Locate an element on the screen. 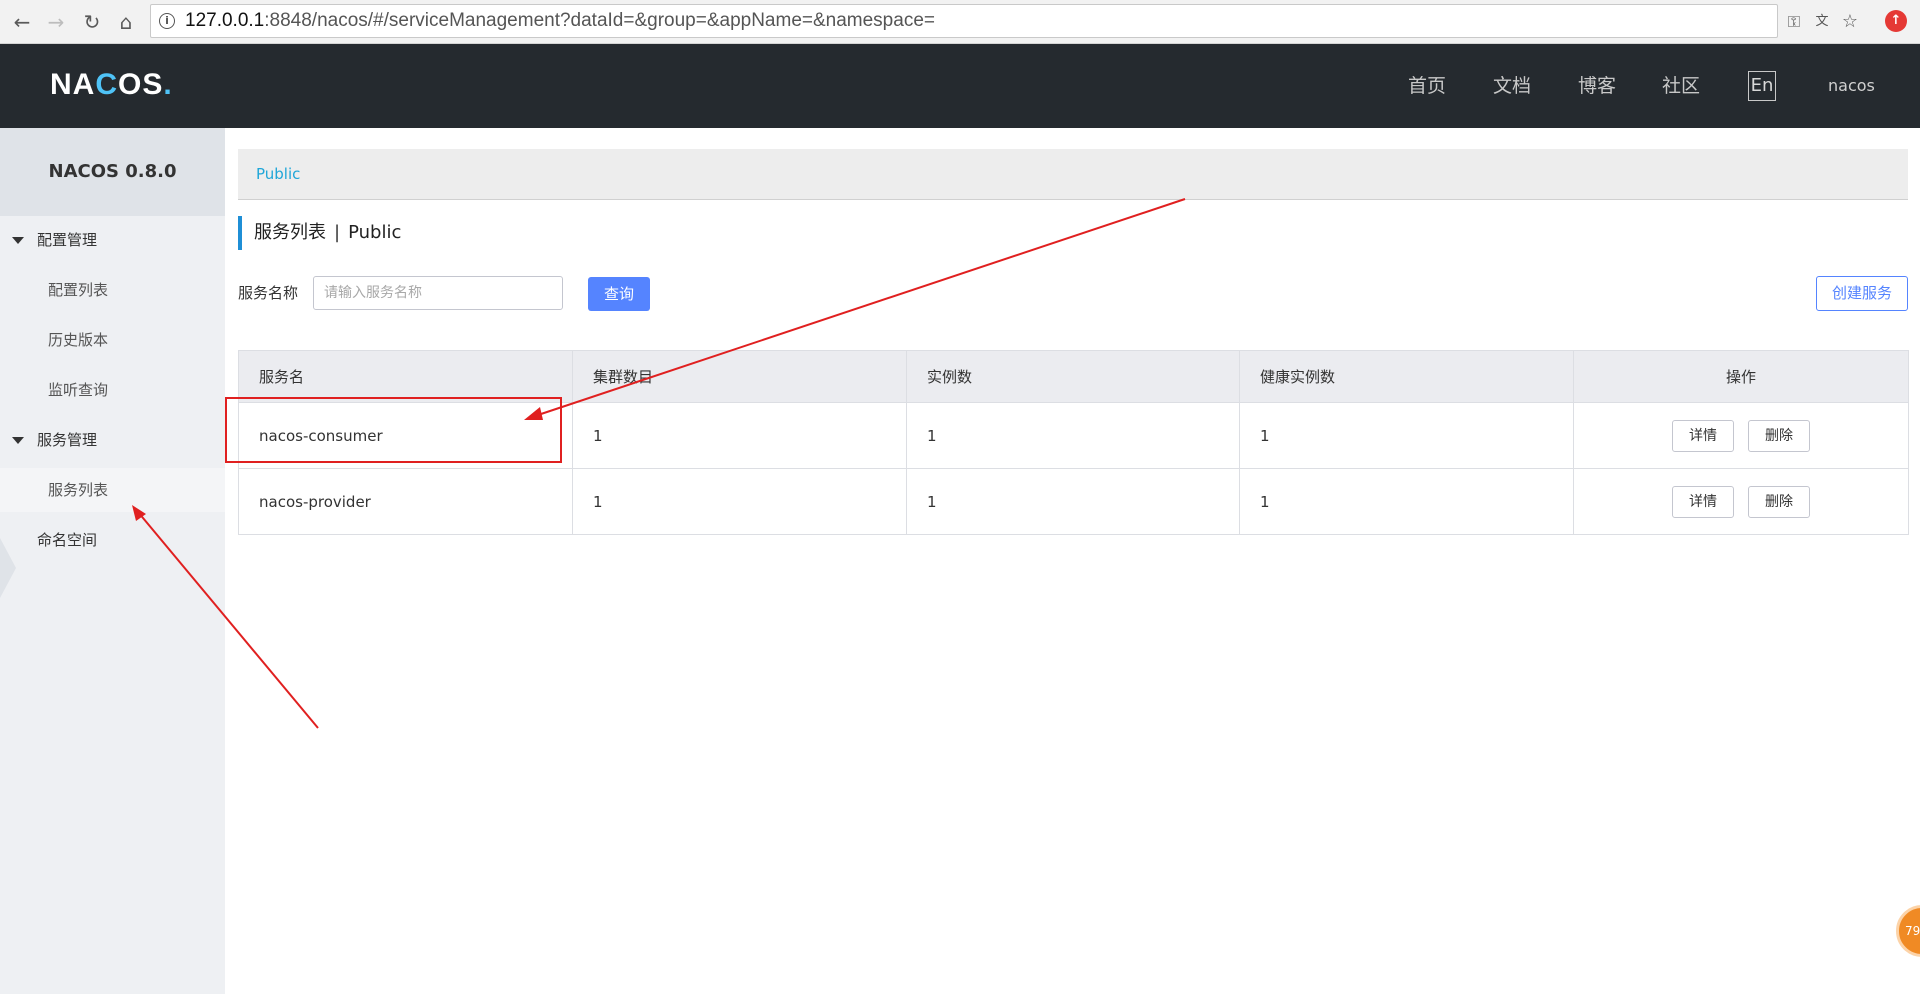  translate-icon: 文 is located at coordinates (1822, 22).